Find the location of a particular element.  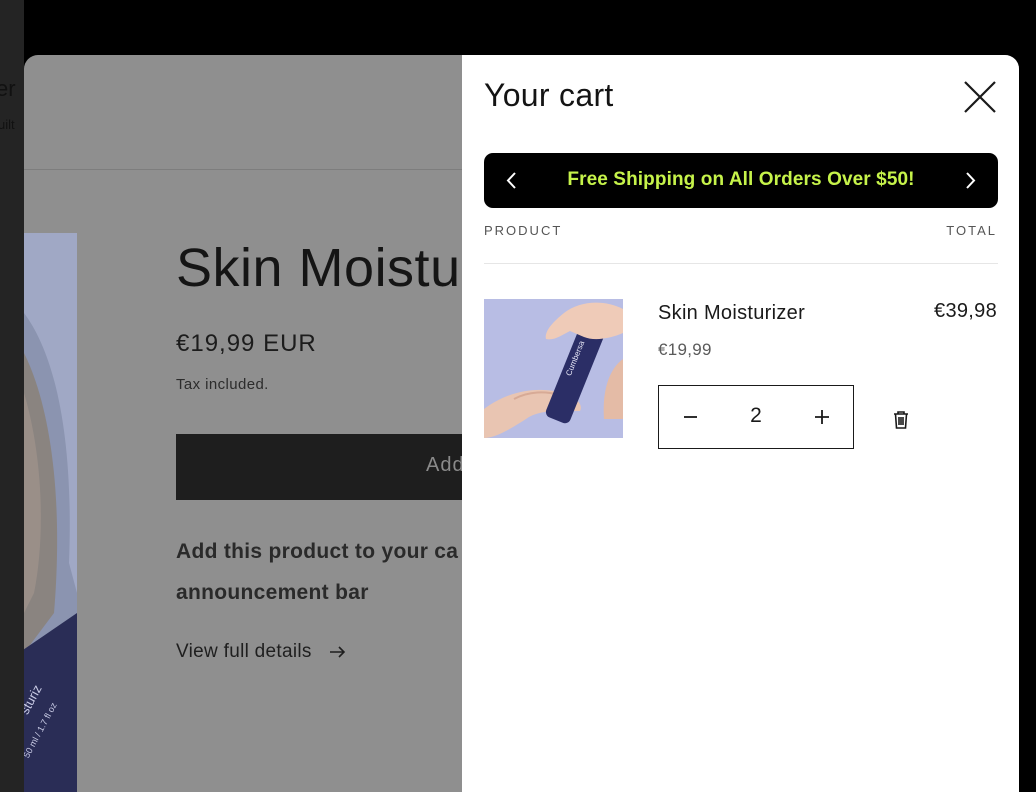

promo-text: Add this product to your ca is located at coordinates (317, 551).